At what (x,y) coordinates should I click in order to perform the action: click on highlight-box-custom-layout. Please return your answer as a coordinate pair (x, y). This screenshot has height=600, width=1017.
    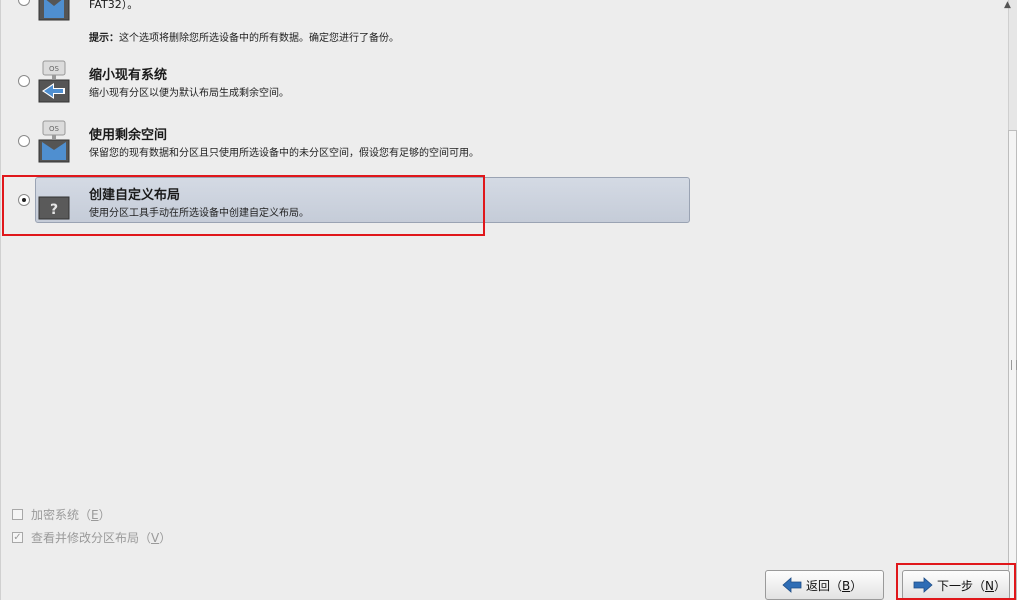
    Looking at the image, I should click on (243, 205).